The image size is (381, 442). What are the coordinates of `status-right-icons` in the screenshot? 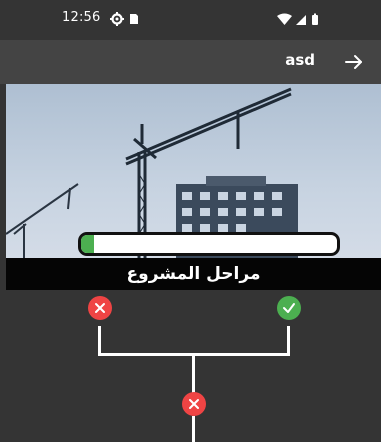 It's located at (300, 21).